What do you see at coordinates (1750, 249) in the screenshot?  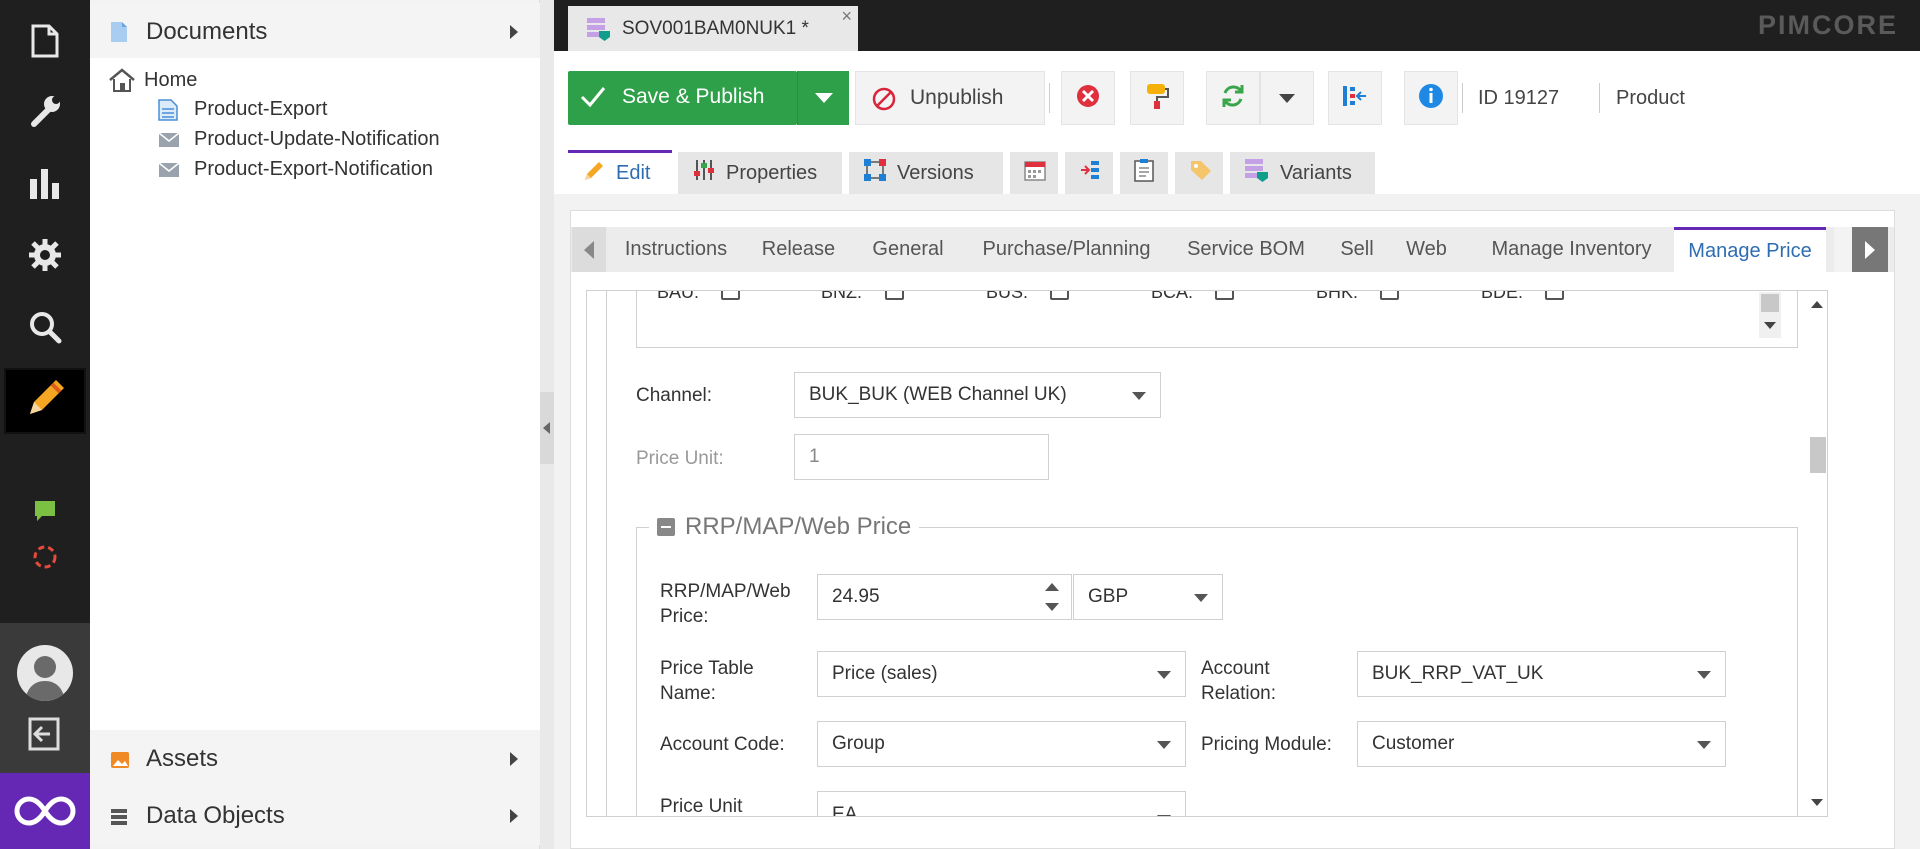 I see `subtab-manage-price: Manage Price` at bounding box center [1750, 249].